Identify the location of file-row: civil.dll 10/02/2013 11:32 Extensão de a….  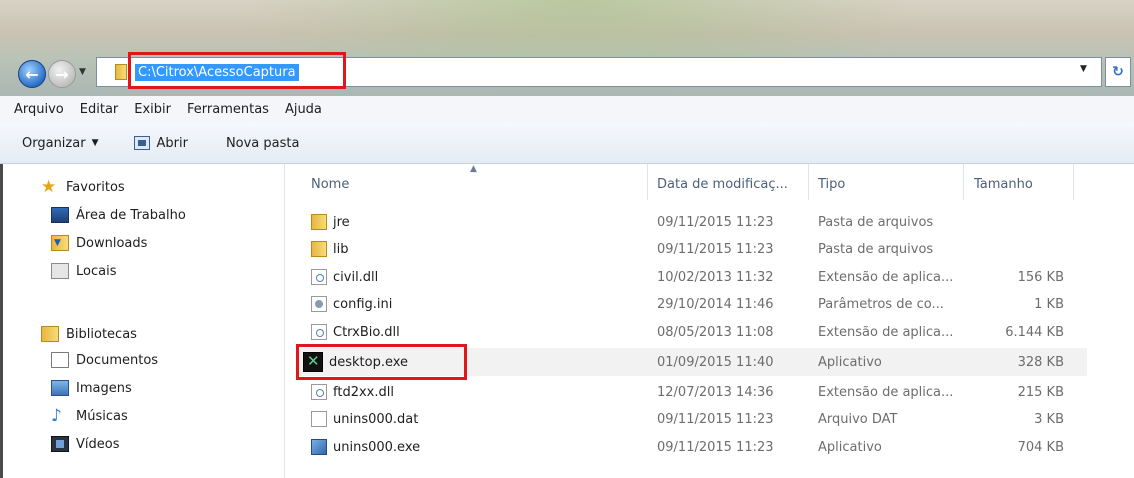
(692, 277).